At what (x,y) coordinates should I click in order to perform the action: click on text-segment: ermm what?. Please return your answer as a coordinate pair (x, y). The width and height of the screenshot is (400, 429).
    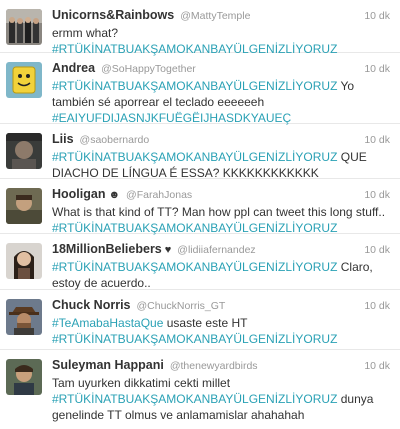
    Looking at the image, I should click on (85, 33).